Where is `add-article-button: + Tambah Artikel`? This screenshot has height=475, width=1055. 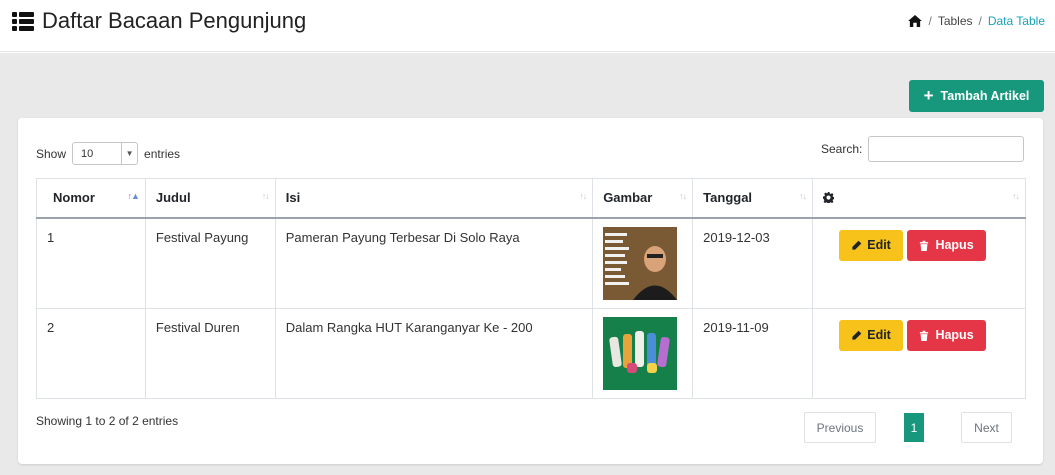
add-article-button: + Tambah Artikel is located at coordinates (976, 96).